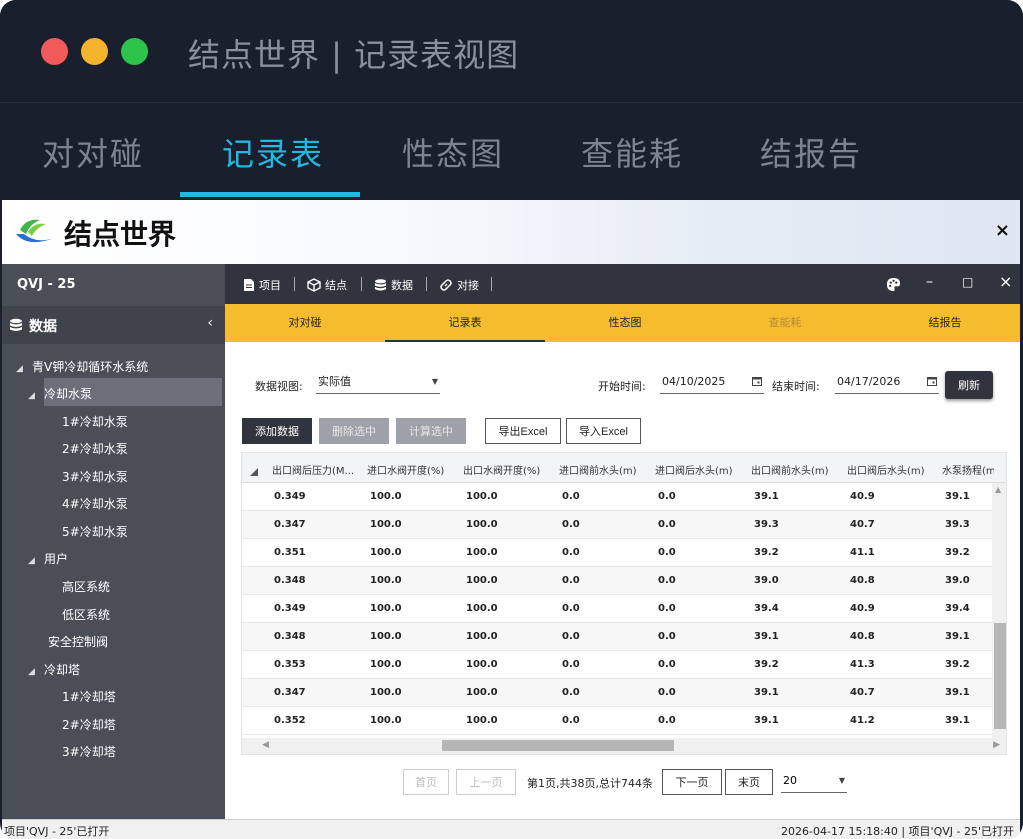  Describe the element at coordinates (558, 745) in the screenshot. I see `horizontal-scroll-thumb` at that location.